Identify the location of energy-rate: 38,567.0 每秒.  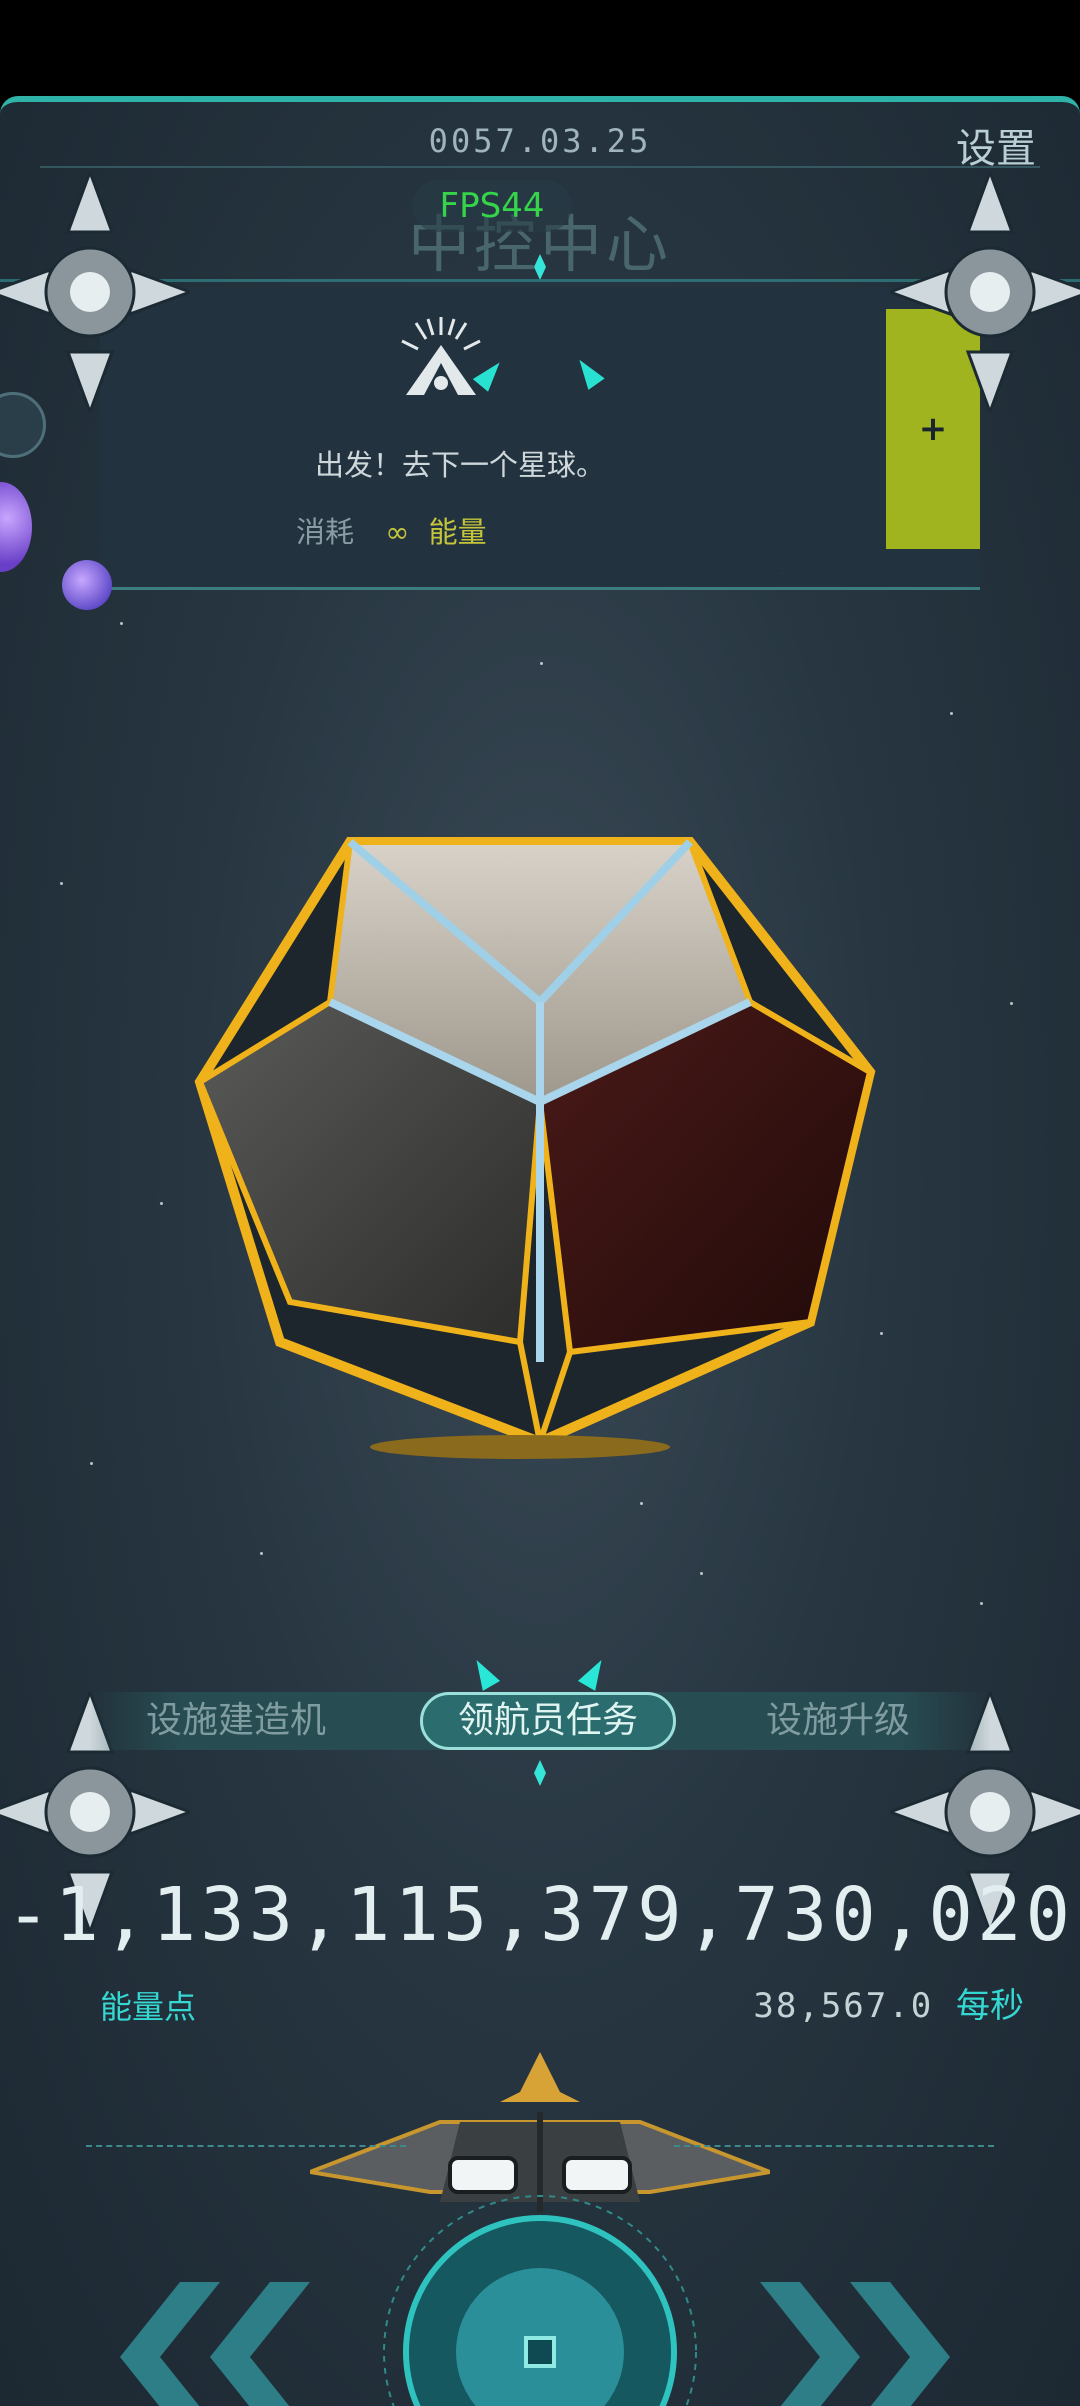
(888, 2002).